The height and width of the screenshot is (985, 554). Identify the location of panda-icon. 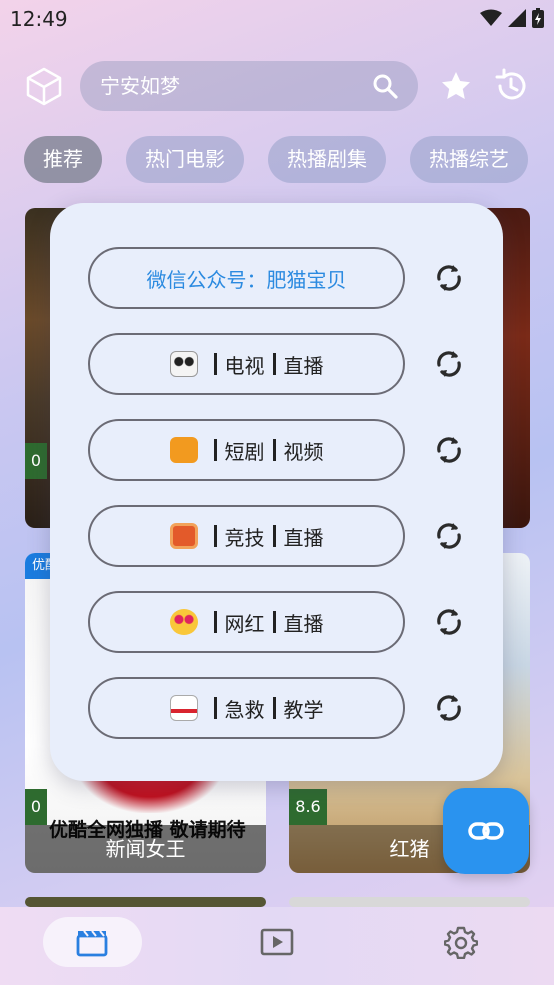
(183, 364).